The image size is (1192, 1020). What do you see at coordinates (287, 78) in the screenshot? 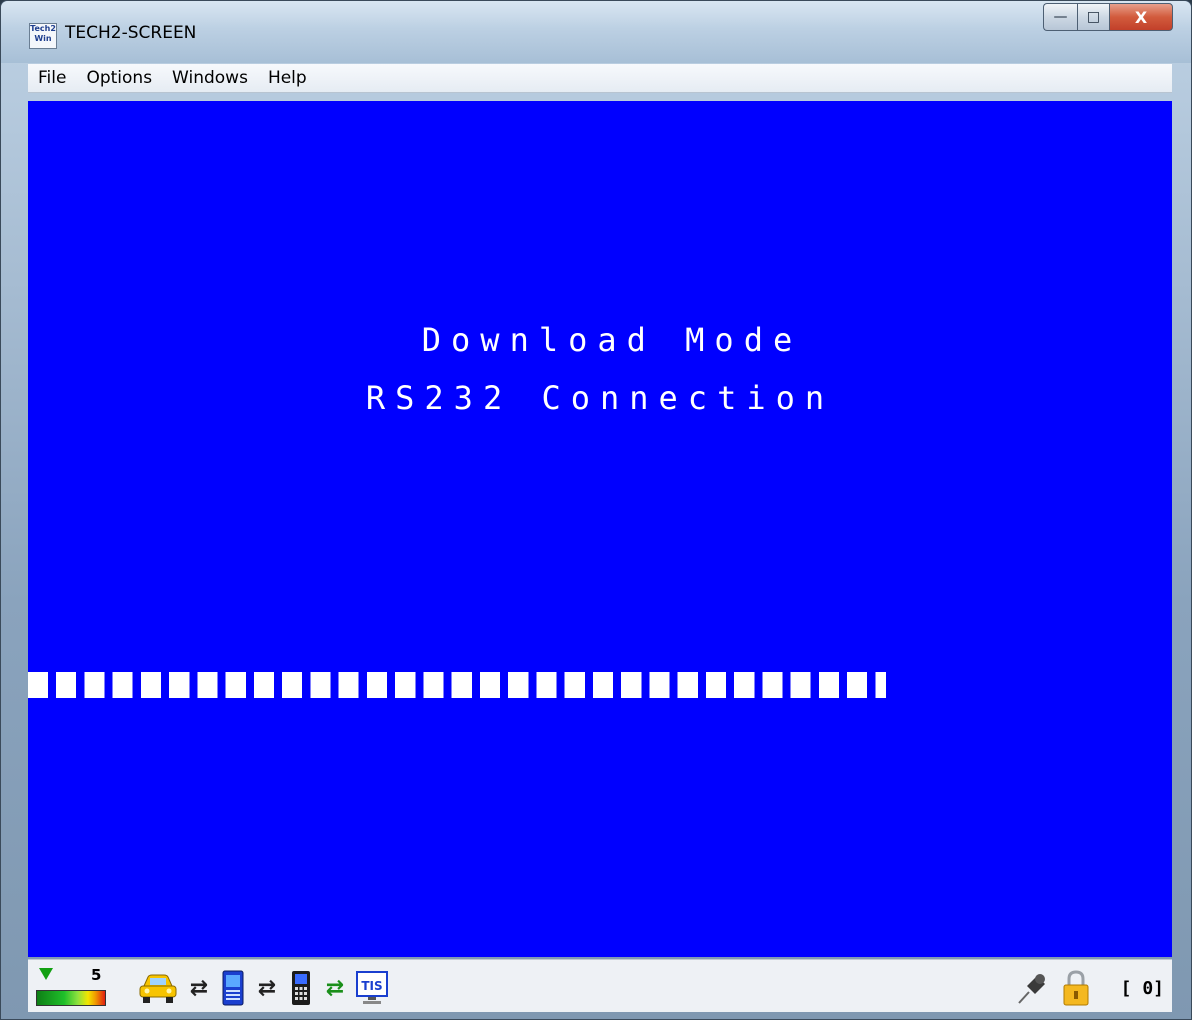
I see `menu-help: Help` at bounding box center [287, 78].